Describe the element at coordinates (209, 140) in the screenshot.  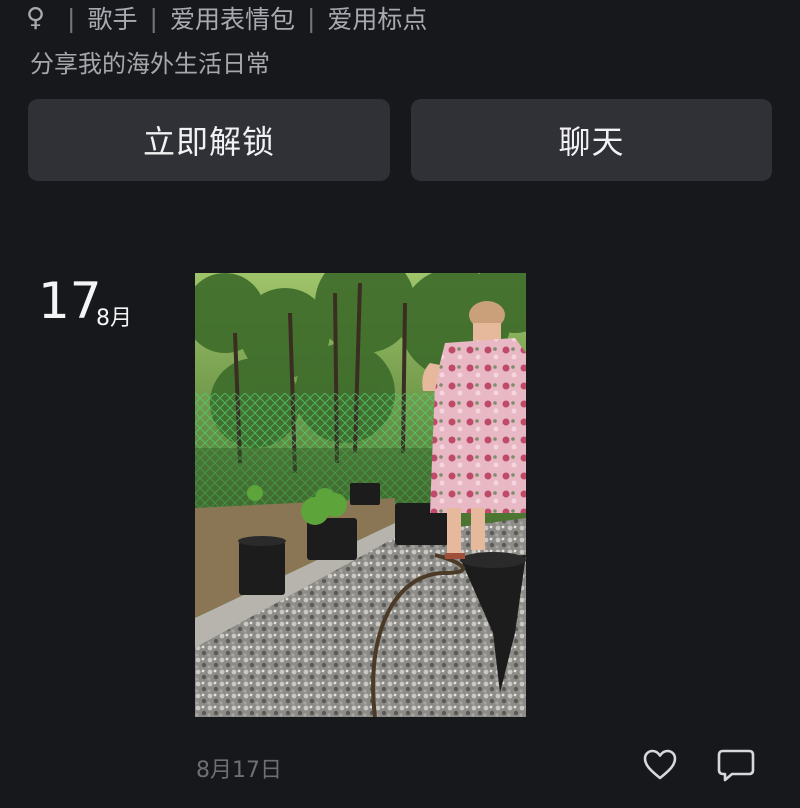
I see `unlock-button: 立即解锁` at that location.